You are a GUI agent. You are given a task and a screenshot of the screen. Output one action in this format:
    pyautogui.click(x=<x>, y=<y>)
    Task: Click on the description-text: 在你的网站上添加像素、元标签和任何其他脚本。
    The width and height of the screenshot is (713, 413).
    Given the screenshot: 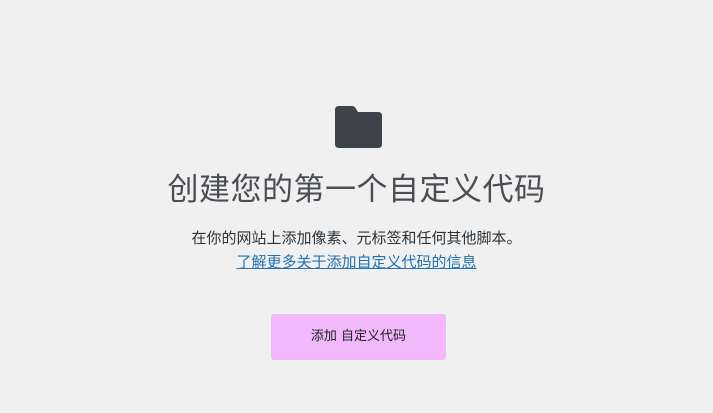 What is the action you would take?
    pyautogui.click(x=356, y=238)
    